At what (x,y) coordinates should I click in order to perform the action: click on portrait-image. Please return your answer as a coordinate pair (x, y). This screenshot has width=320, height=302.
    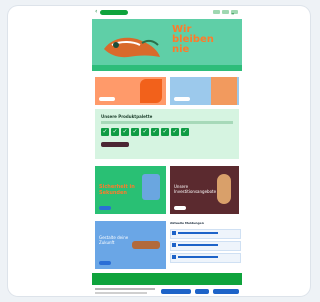
    Looking at the image, I should click on (224, 189).